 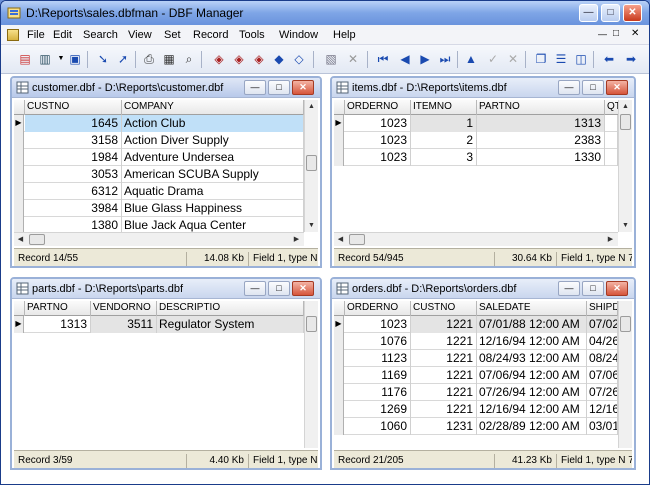 I want to click on menu-file: File, so click(x=36, y=35).